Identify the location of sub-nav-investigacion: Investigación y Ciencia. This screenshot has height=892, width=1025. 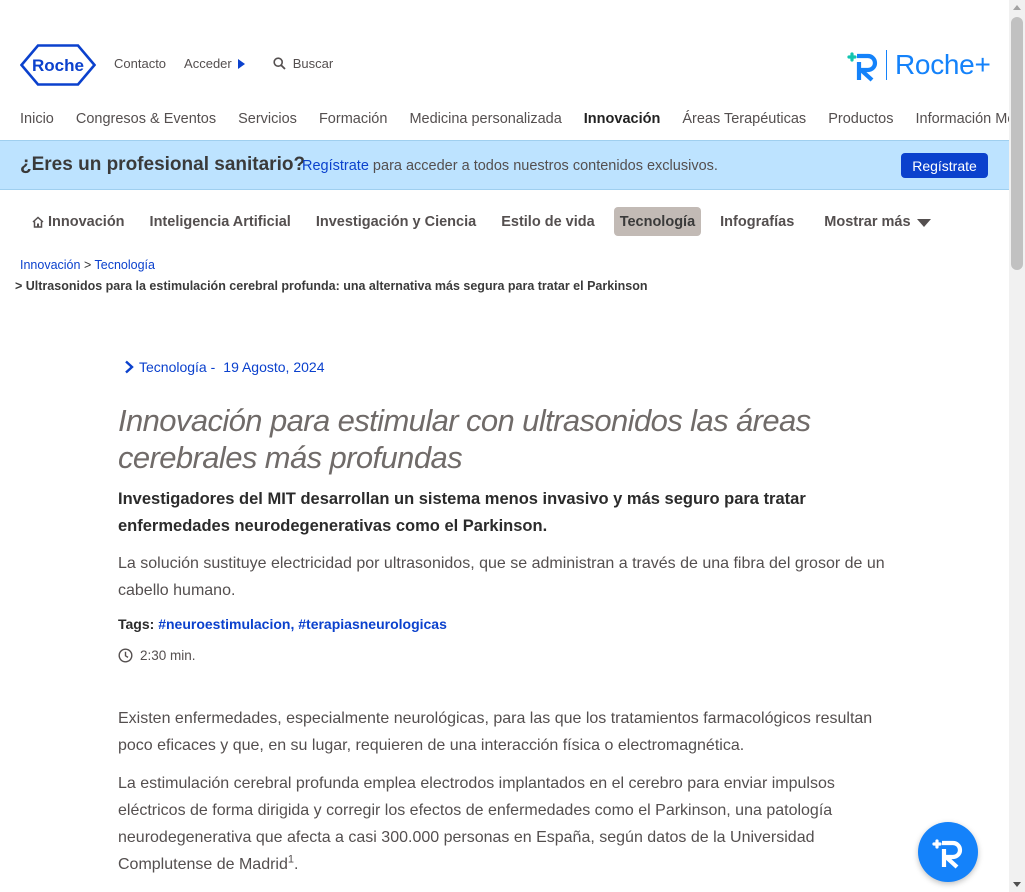
(396, 221).